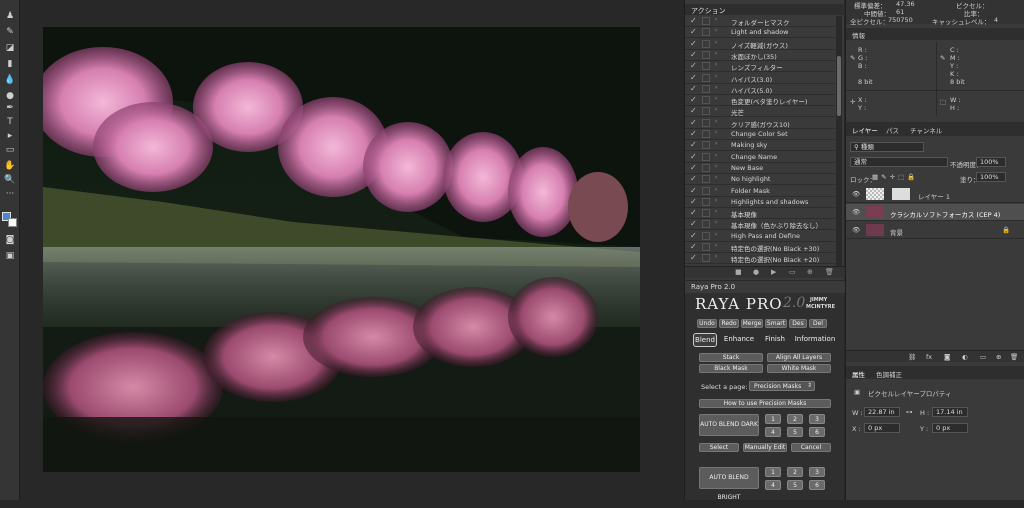 This screenshot has width=1024, height=508. What do you see at coordinates (818, 323) in the screenshot?
I see `raya-del-button: Del` at bounding box center [818, 323].